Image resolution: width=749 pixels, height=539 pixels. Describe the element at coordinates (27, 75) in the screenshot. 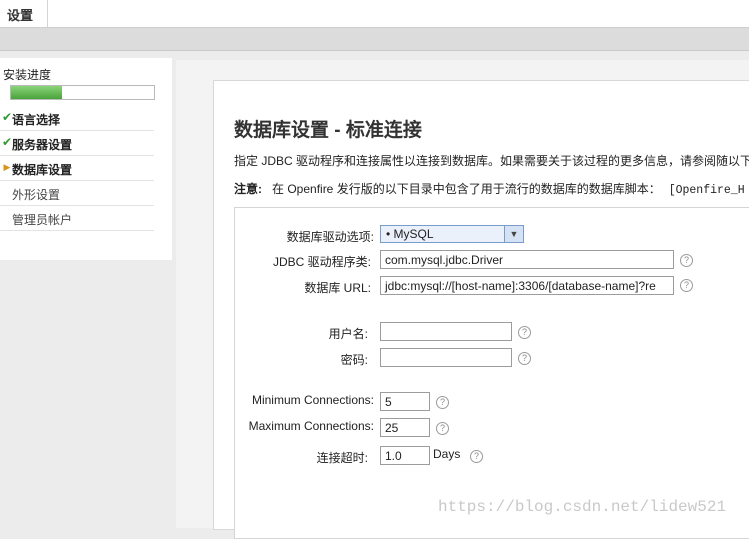

I see `progress-label: 安装进度` at that location.